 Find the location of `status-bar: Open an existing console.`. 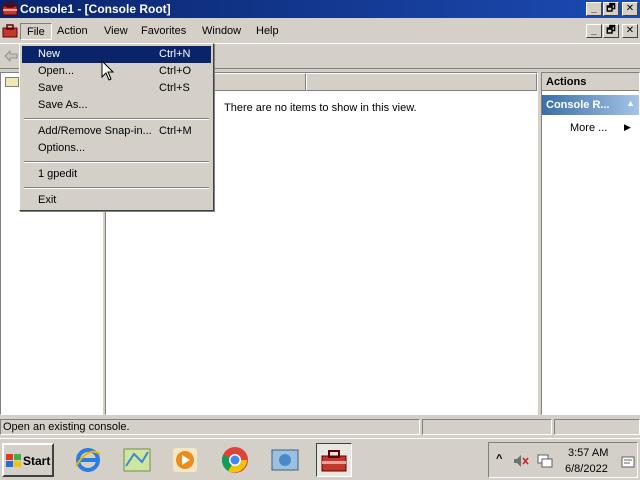

status-bar: Open an existing console. is located at coordinates (320, 427).